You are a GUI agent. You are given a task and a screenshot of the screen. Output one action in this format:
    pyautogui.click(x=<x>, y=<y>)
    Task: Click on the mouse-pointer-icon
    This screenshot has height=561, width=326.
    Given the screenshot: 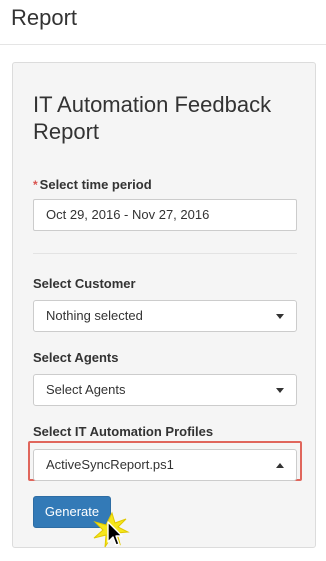 What is the action you would take?
    pyautogui.click(x=111, y=529)
    